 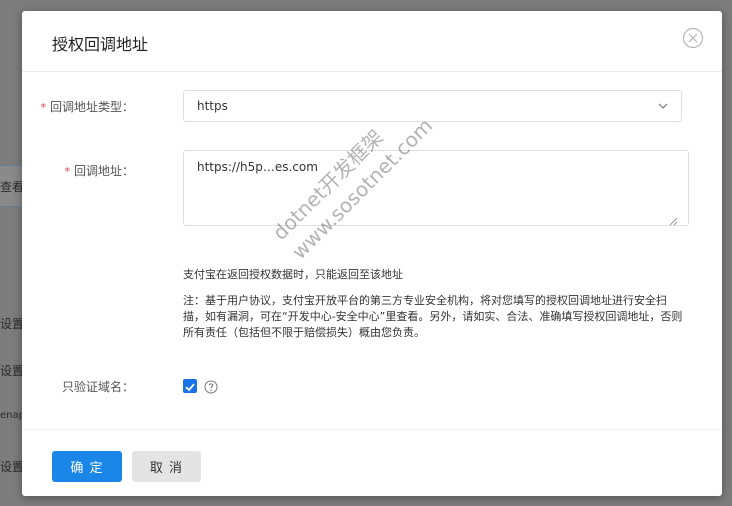 I want to click on dialog-header: 授权回调地址, so click(x=372, y=41).